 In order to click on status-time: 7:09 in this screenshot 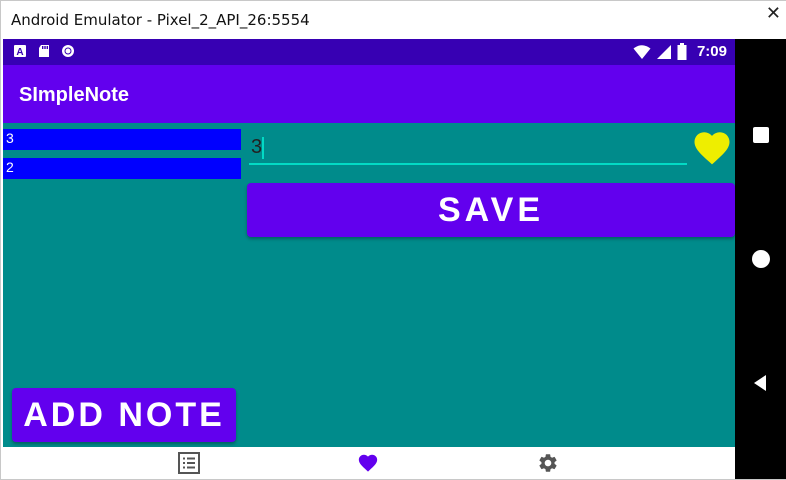, I will do `click(711, 51)`.